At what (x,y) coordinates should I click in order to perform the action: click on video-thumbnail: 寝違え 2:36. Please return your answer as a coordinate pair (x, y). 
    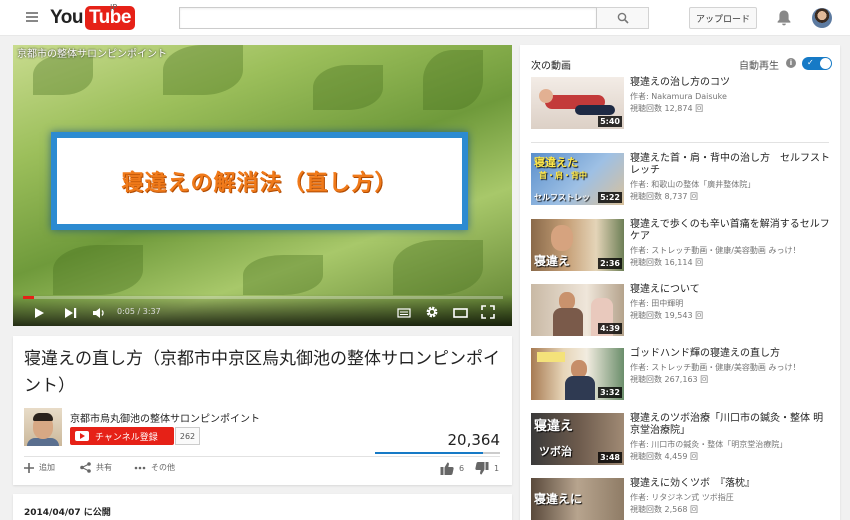
    Looking at the image, I should click on (577, 245).